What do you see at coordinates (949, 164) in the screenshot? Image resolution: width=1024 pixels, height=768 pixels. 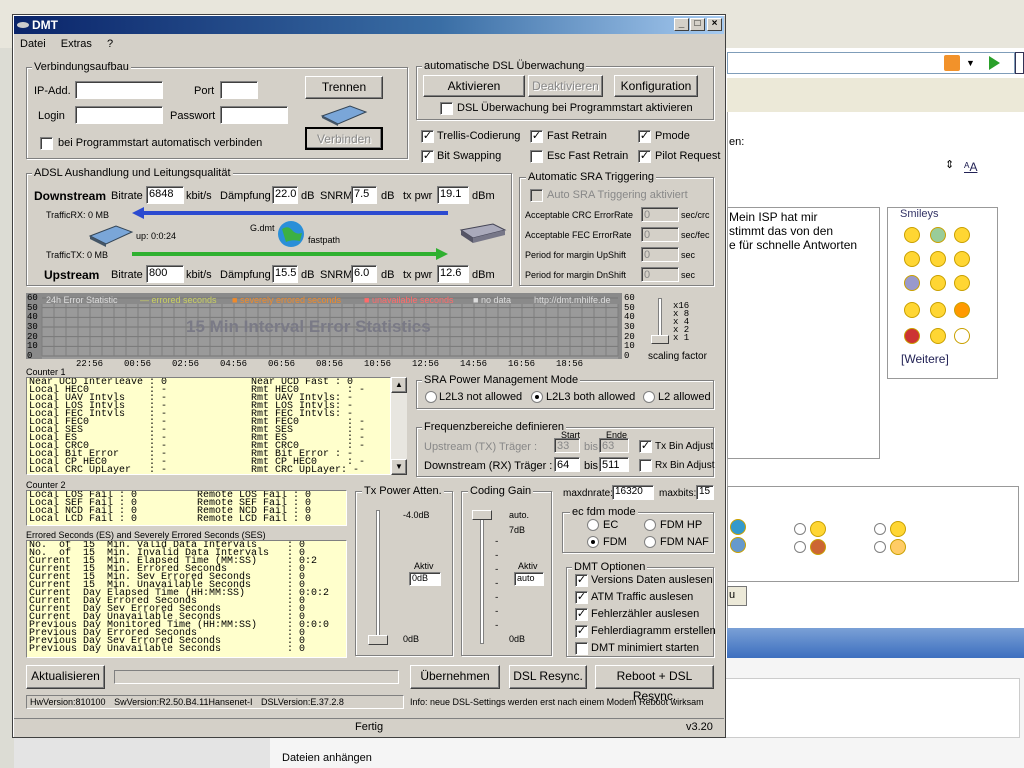 I see `sort-icon: ⇕` at bounding box center [949, 164].